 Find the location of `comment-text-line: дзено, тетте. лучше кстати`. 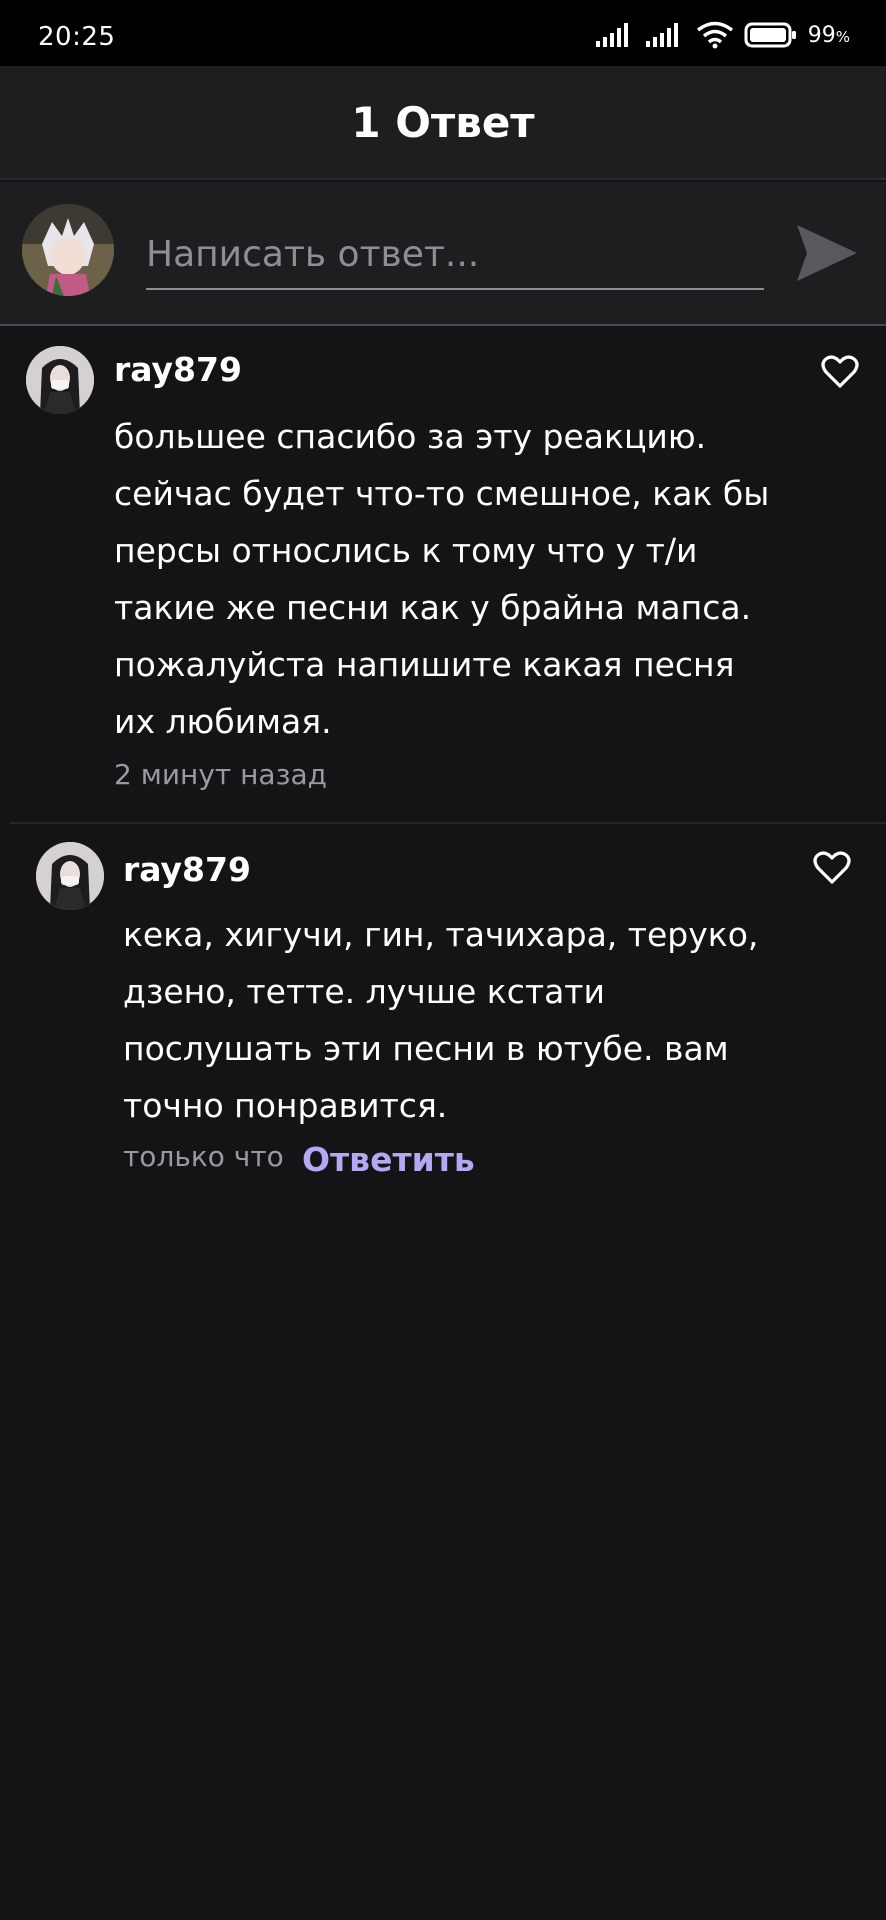

comment-text-line: дзено, тетте. лучше кстати is located at coordinates (364, 991).